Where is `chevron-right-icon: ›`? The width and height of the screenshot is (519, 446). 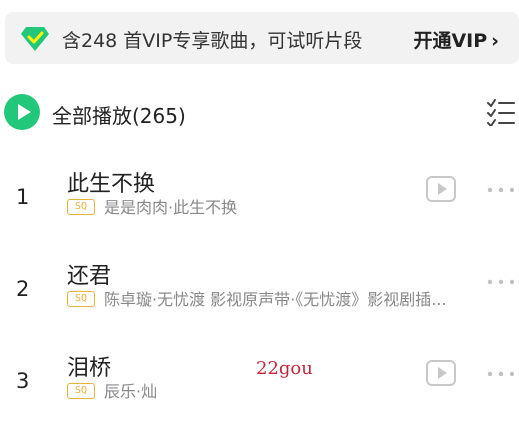
chevron-right-icon: › is located at coordinates (495, 41).